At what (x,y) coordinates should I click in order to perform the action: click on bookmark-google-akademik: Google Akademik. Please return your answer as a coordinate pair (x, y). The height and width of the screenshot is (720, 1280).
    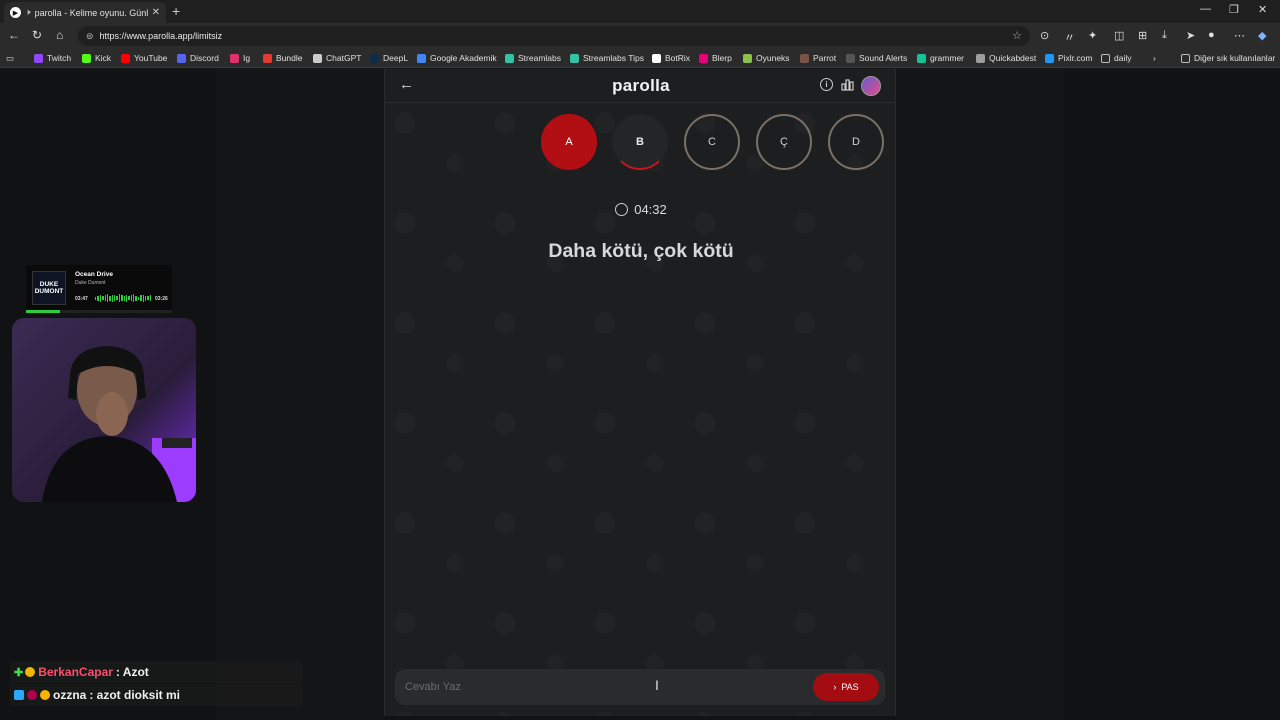
    Looking at the image, I should click on (457, 58).